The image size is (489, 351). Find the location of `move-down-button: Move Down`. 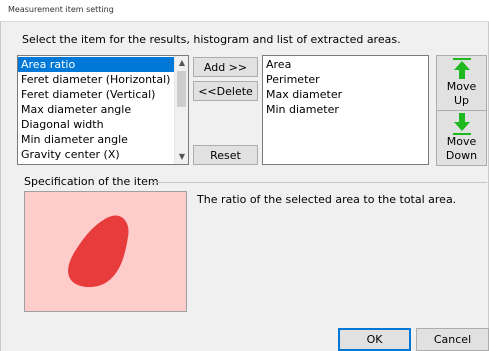

move-down-button: Move Down is located at coordinates (461, 138).